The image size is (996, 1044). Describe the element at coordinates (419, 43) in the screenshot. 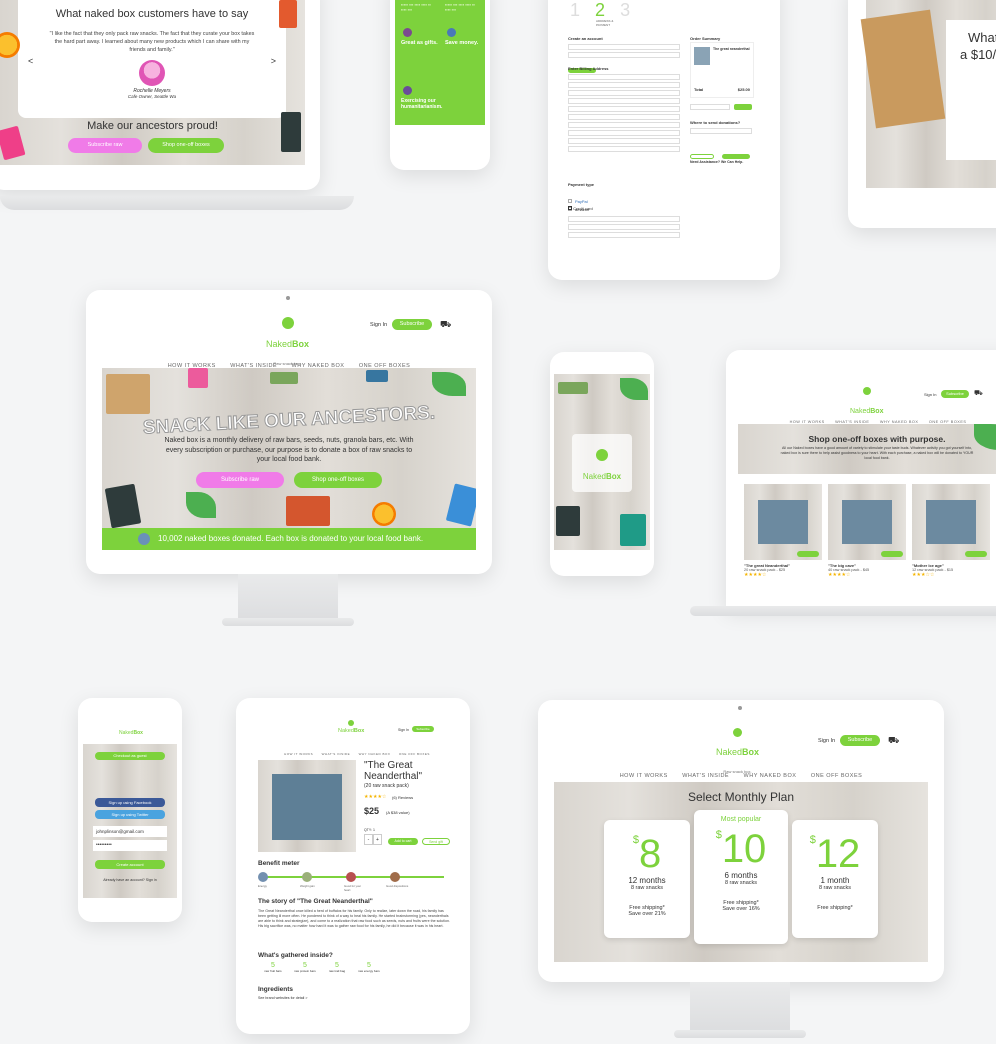

I see `great-gift-heading: Great as gifts.` at that location.